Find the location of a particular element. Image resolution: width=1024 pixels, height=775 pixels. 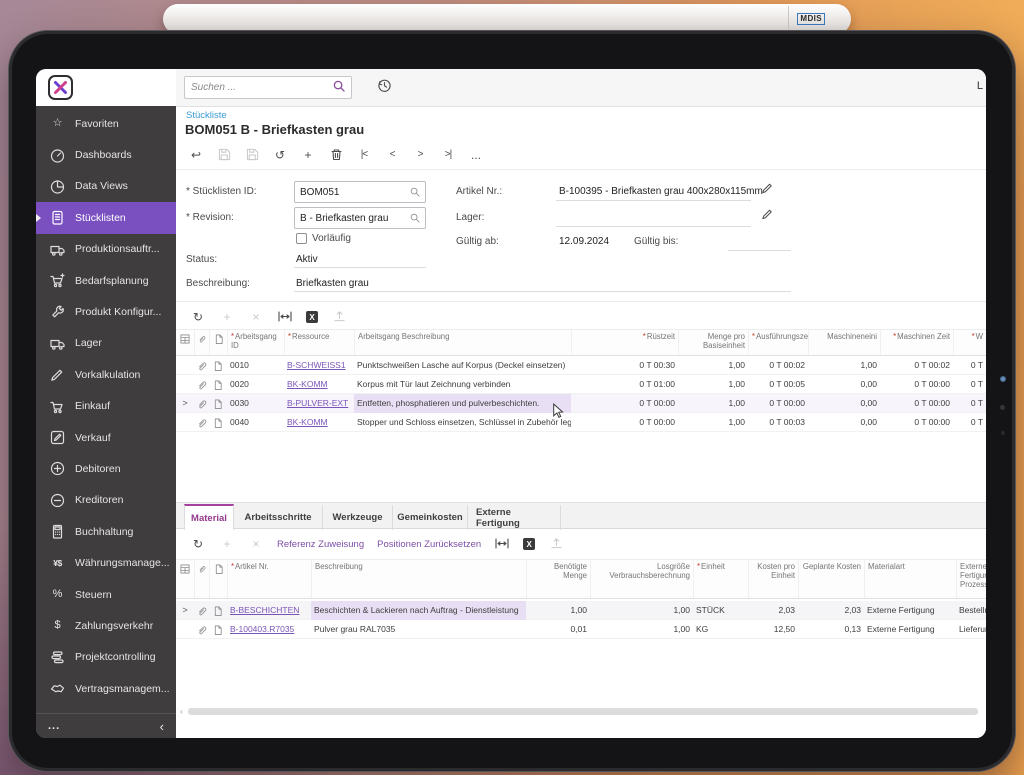

last-record-button: >| is located at coordinates (448, 155).